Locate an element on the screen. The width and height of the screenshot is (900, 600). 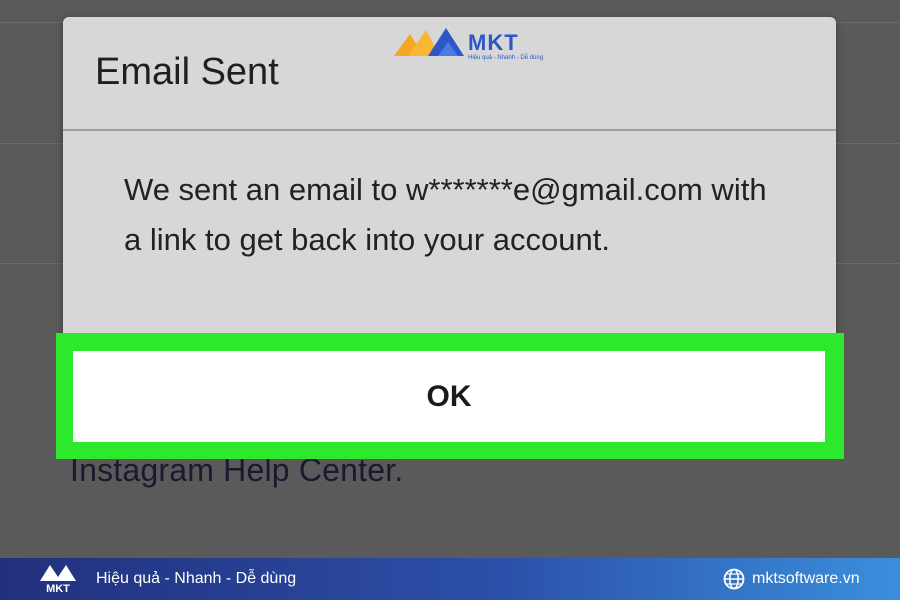
globe-icon is located at coordinates (734, 579).